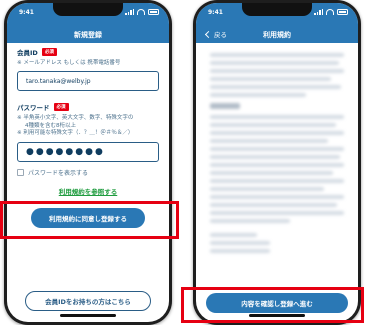 The width and height of the screenshot is (367, 325). Describe the element at coordinates (277, 35) in the screenshot. I see `page-title: 利用規約` at that location.